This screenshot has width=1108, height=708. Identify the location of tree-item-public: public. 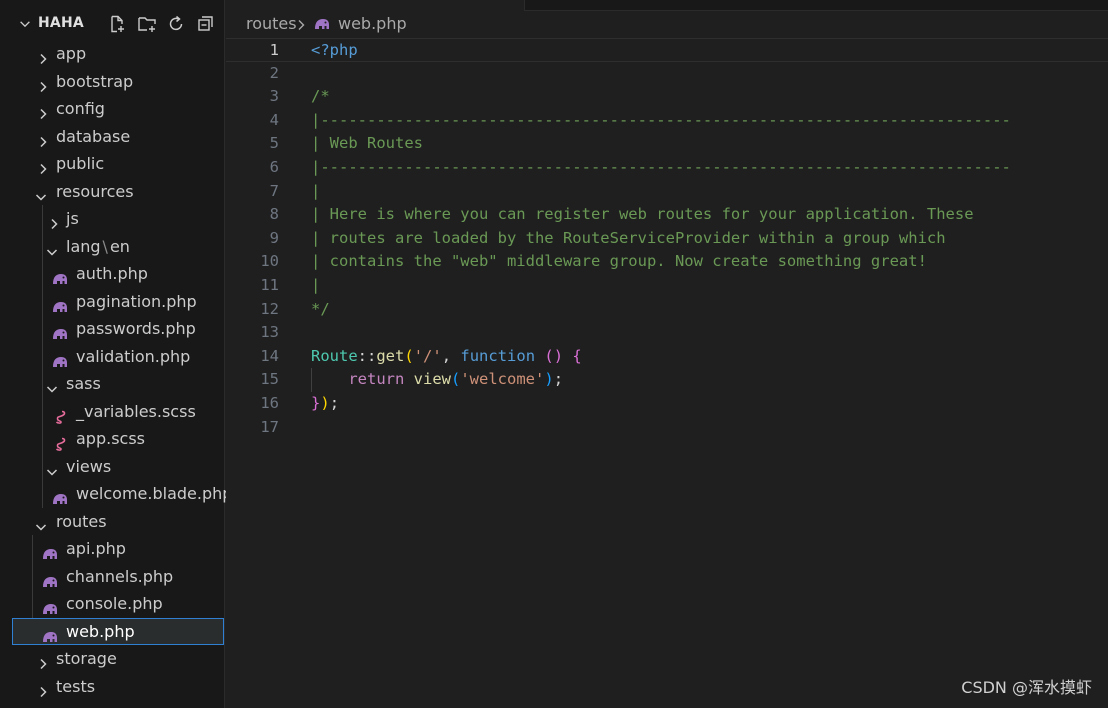
(112, 164).